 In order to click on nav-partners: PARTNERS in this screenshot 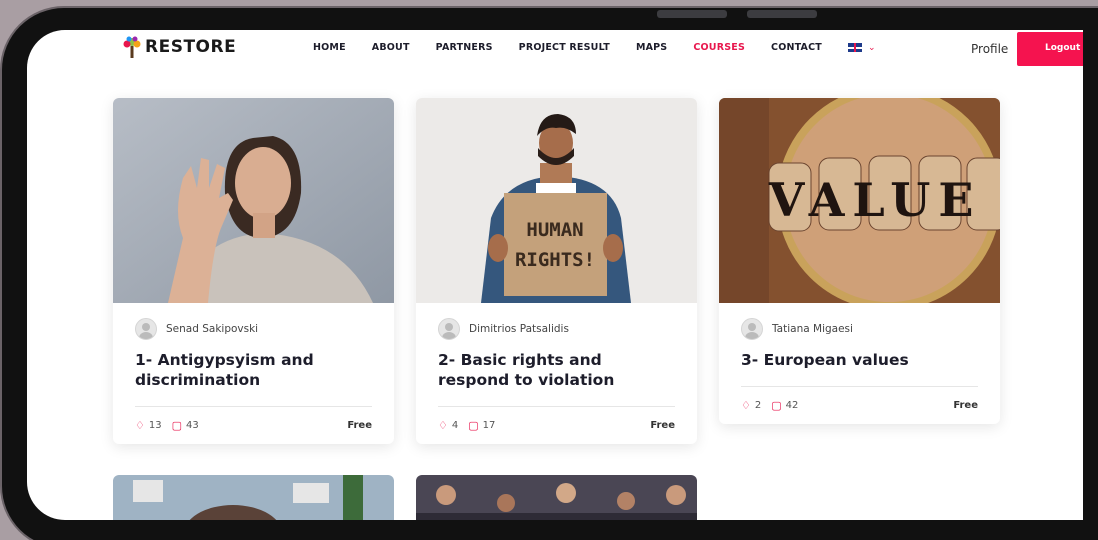, I will do `click(464, 47)`.